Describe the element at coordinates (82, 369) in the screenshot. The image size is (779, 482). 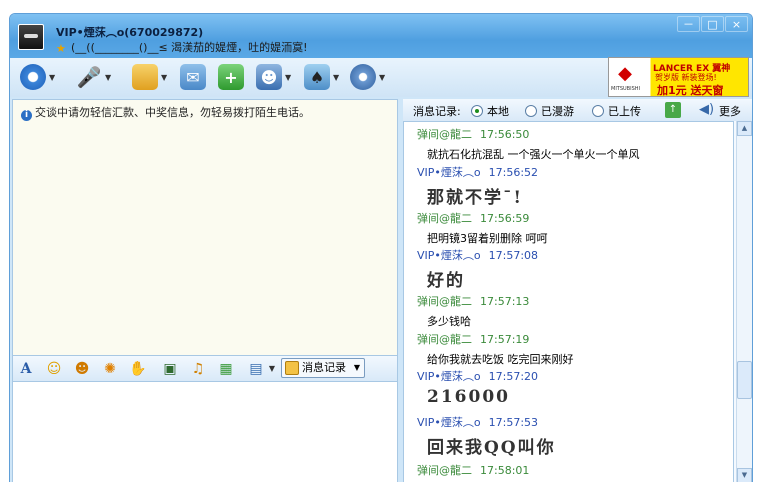
I see `magic-face-icon: ☻` at that location.